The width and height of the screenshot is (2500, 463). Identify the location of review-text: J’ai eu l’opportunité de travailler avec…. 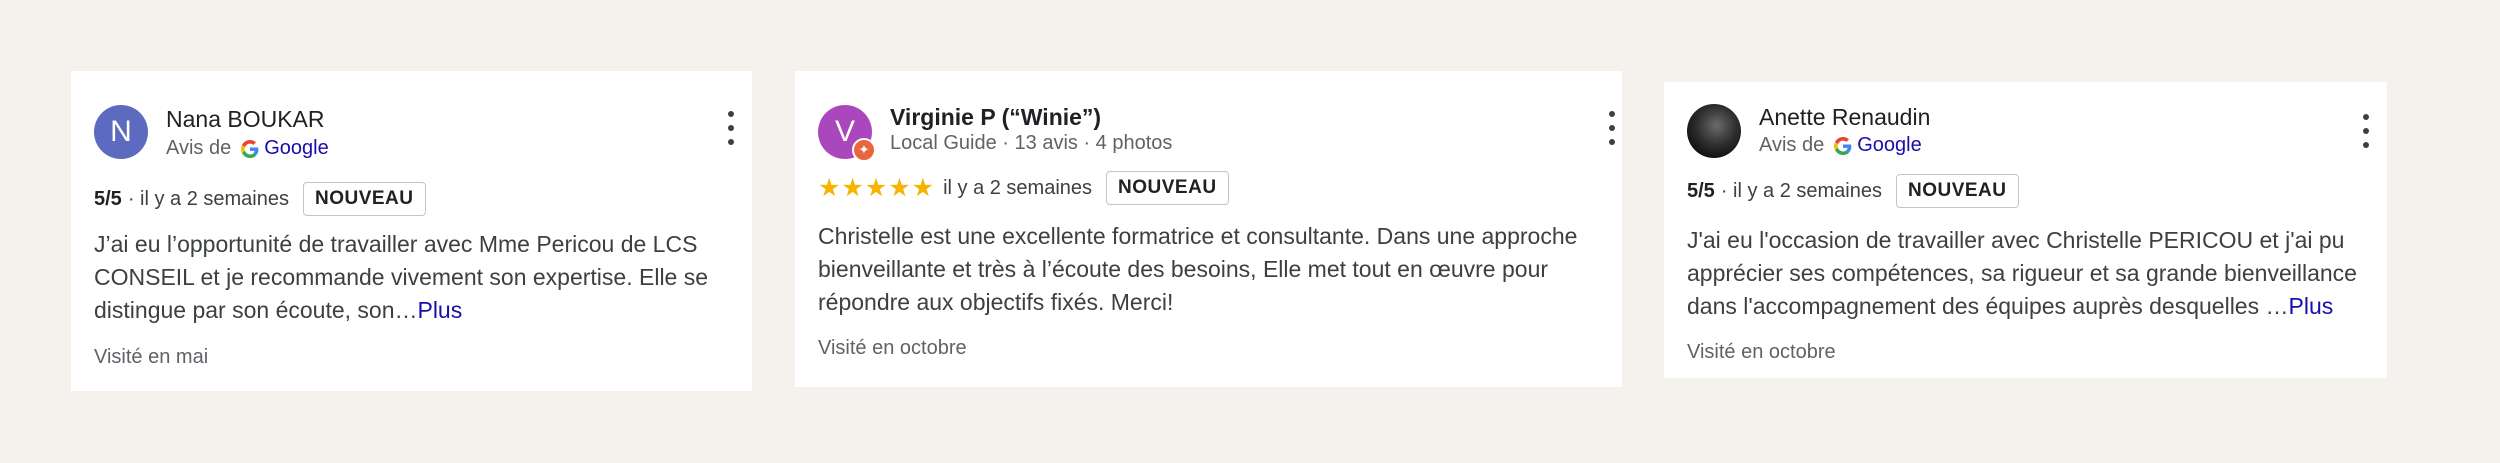
(401, 277).